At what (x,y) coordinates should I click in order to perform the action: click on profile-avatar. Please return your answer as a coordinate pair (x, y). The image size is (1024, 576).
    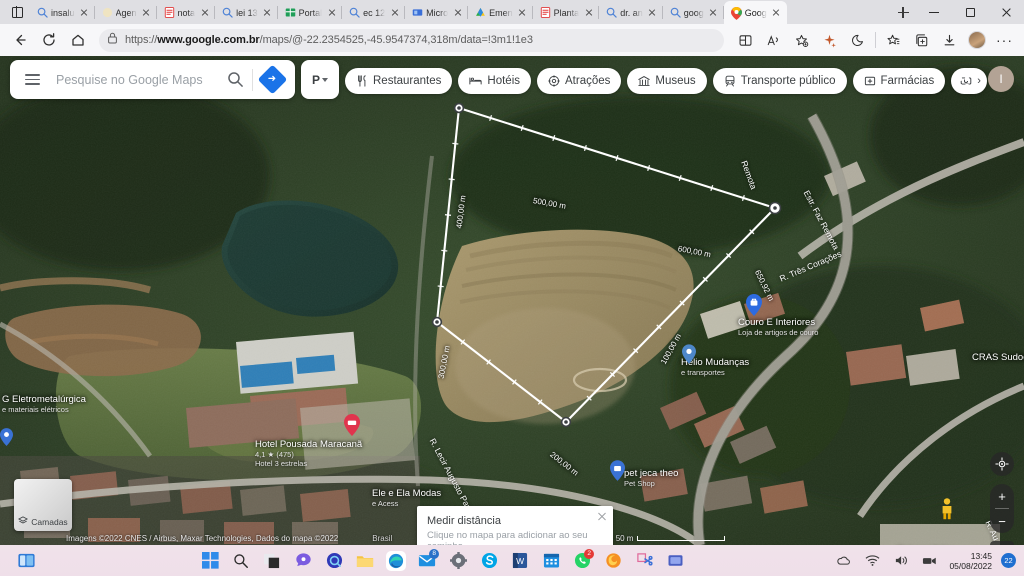
    Looking at the image, I should click on (977, 40).